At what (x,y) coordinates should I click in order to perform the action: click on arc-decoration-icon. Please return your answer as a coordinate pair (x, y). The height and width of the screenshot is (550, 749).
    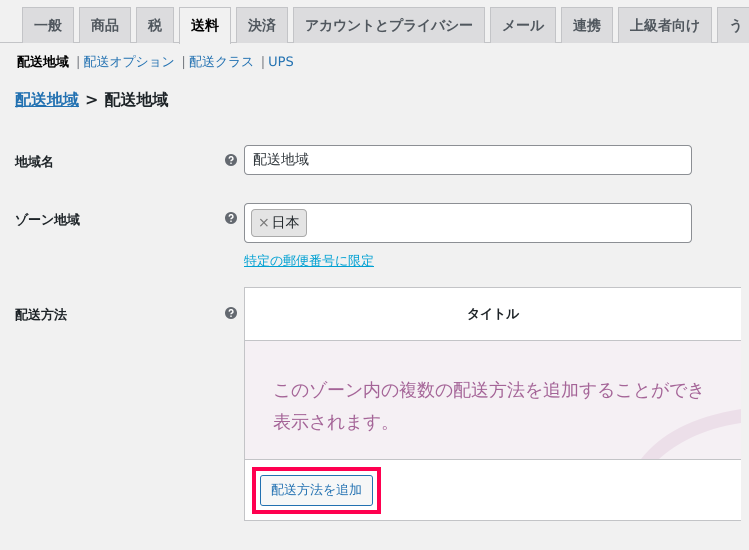
    Looking at the image, I should click on (691, 434).